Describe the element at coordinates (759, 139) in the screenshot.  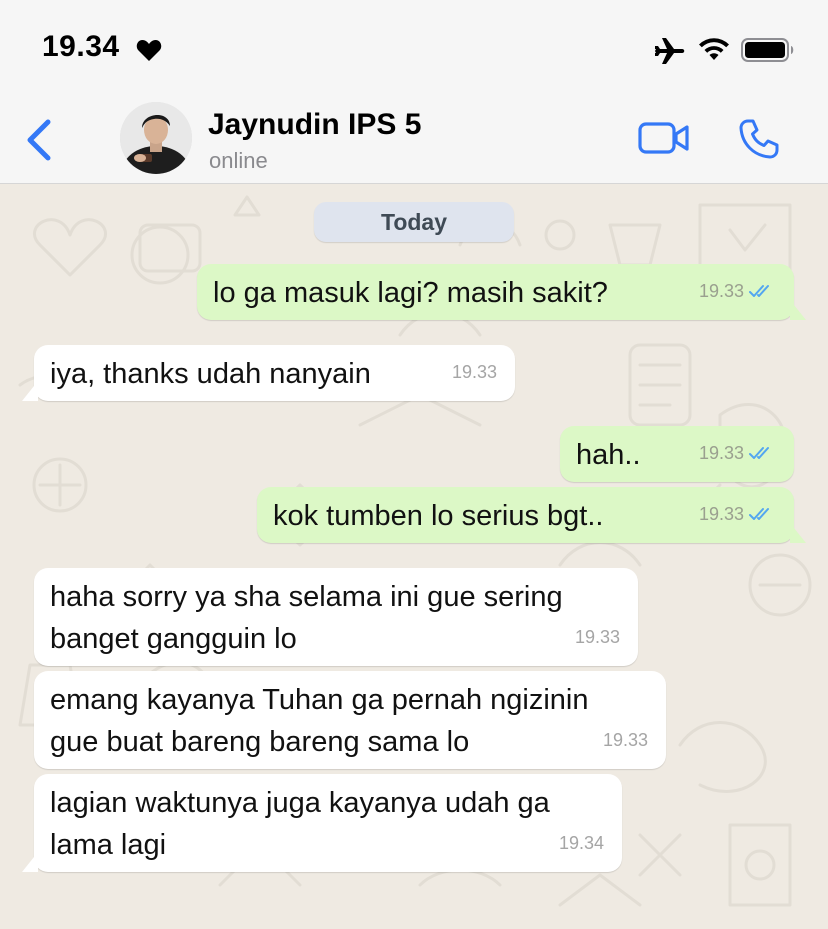
I see `phone-call-icon` at that location.